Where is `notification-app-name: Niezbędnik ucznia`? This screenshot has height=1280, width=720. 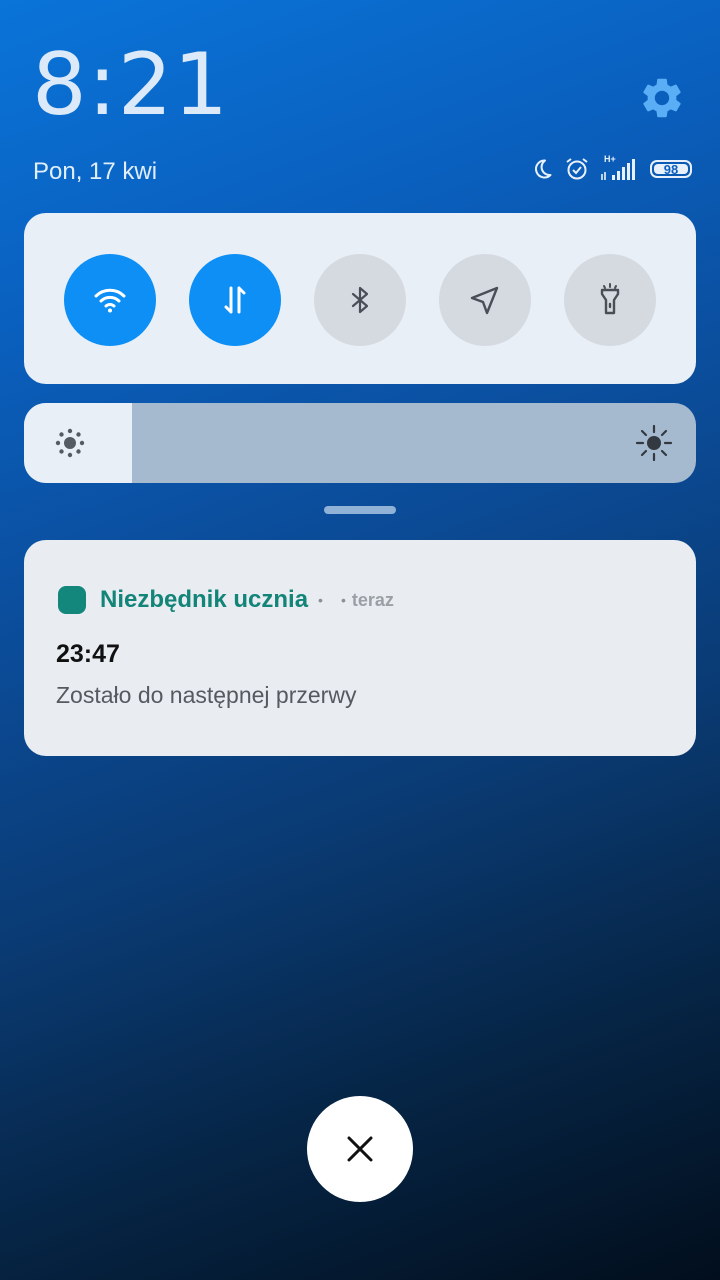
notification-app-name: Niezbędnik ucznia is located at coordinates (204, 599).